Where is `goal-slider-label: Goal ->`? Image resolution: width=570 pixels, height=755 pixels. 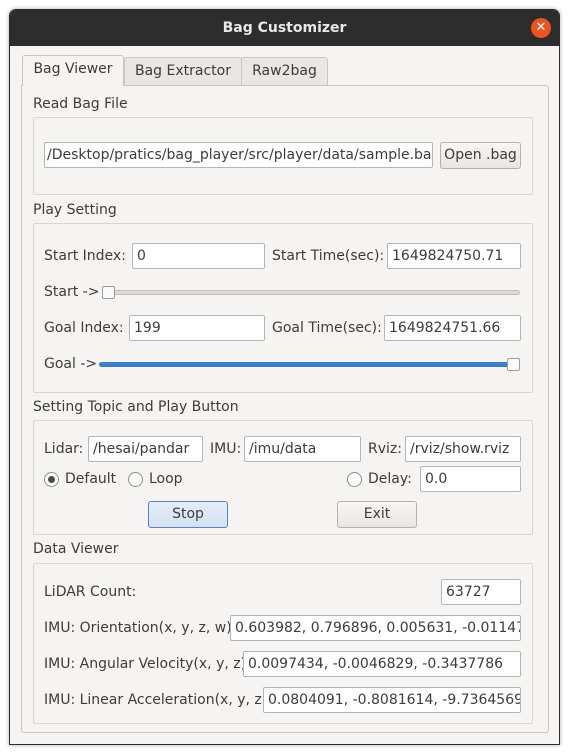
goal-slider-label: Goal -> is located at coordinates (71, 364).